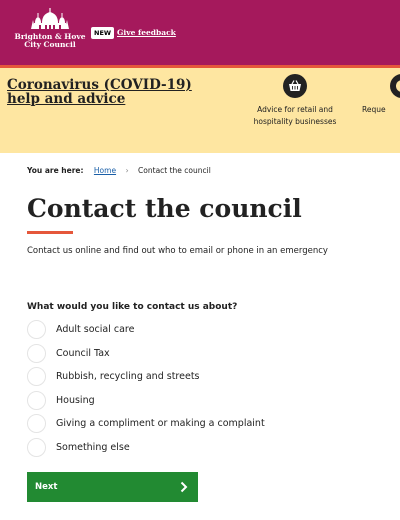 The width and height of the screenshot is (400, 520). Describe the element at coordinates (128, 376) in the screenshot. I see `radio-label: Rubbish, recycling and streets` at that location.